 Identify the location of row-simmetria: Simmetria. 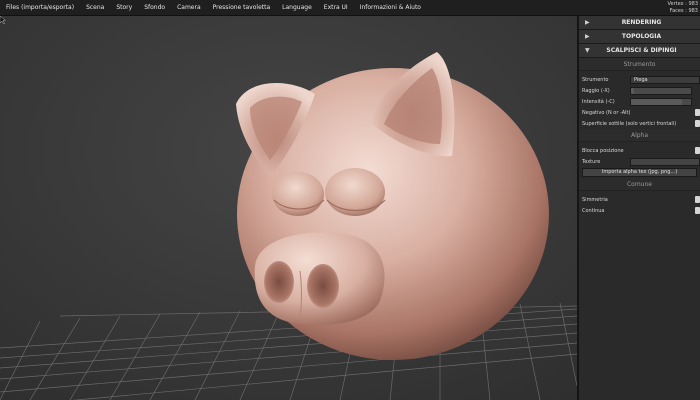
(639, 199).